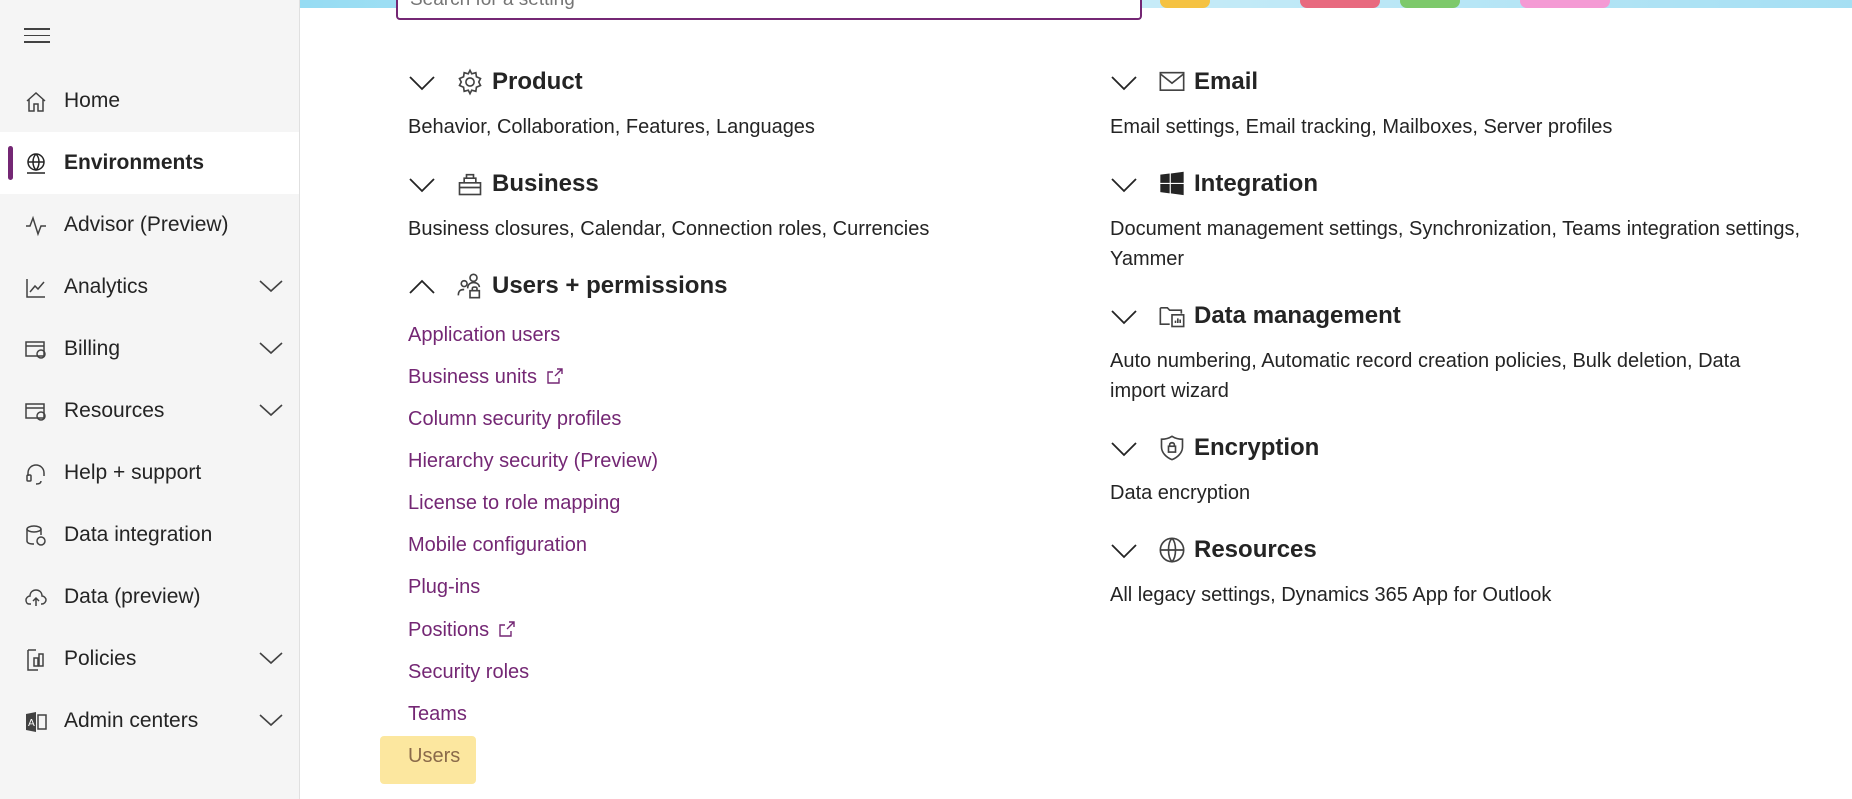 The image size is (1852, 799). I want to click on section-email-header: Email, so click(1410, 84).